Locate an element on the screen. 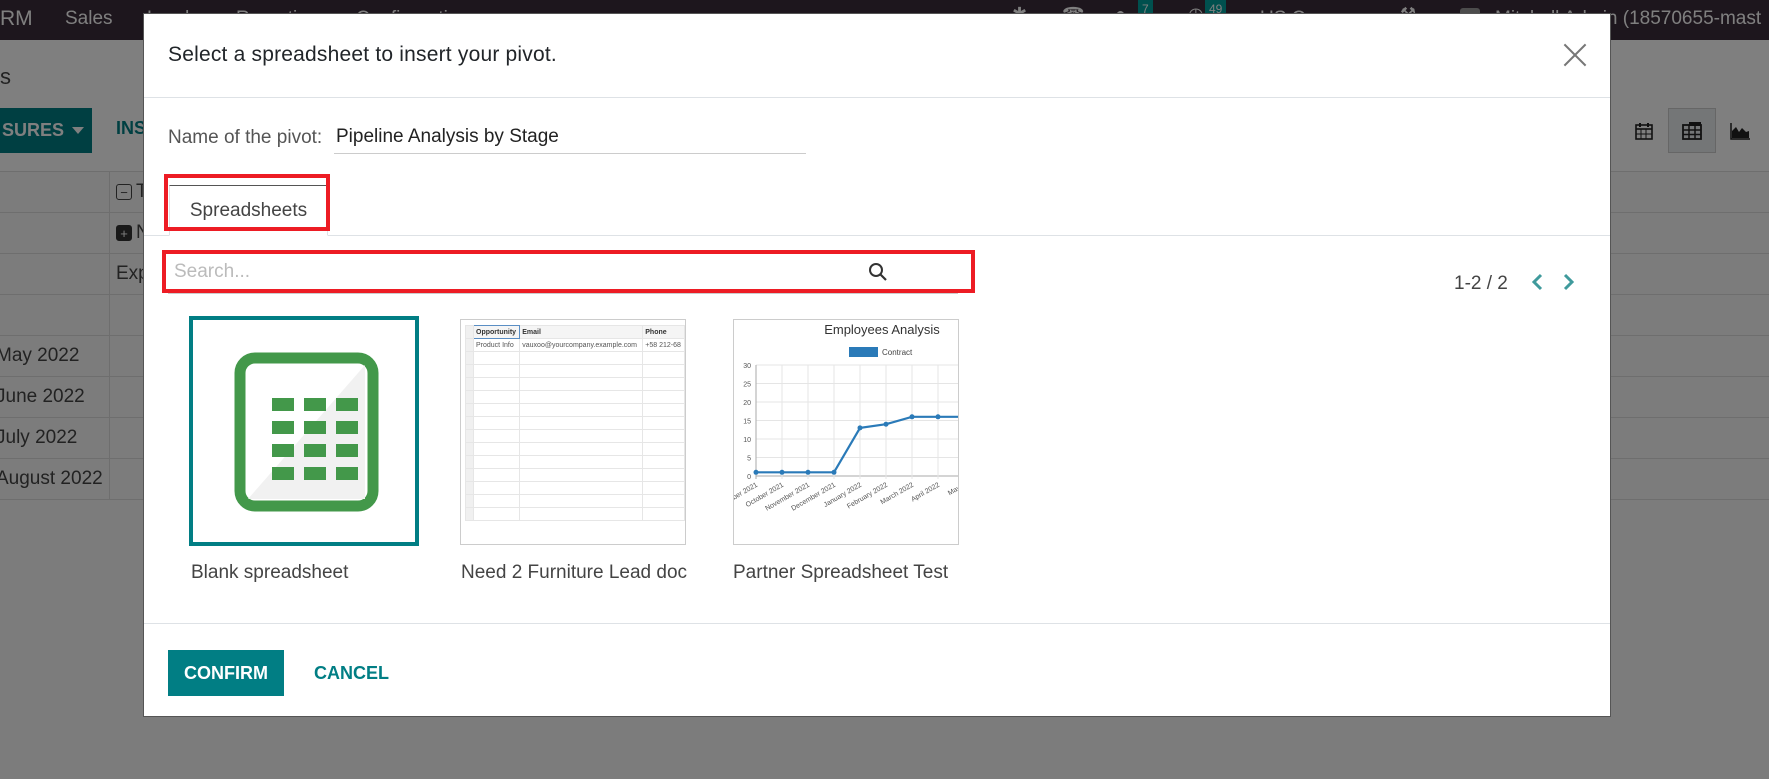  pager-value: 1-2 / 2 is located at coordinates (1481, 283).